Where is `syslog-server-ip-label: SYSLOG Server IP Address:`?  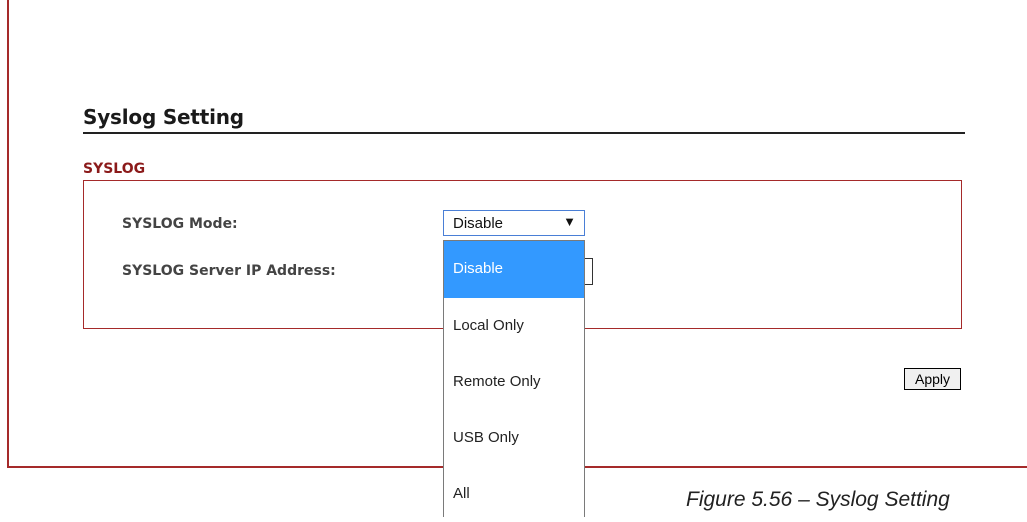 syslog-server-ip-label: SYSLOG Server IP Address: is located at coordinates (229, 271).